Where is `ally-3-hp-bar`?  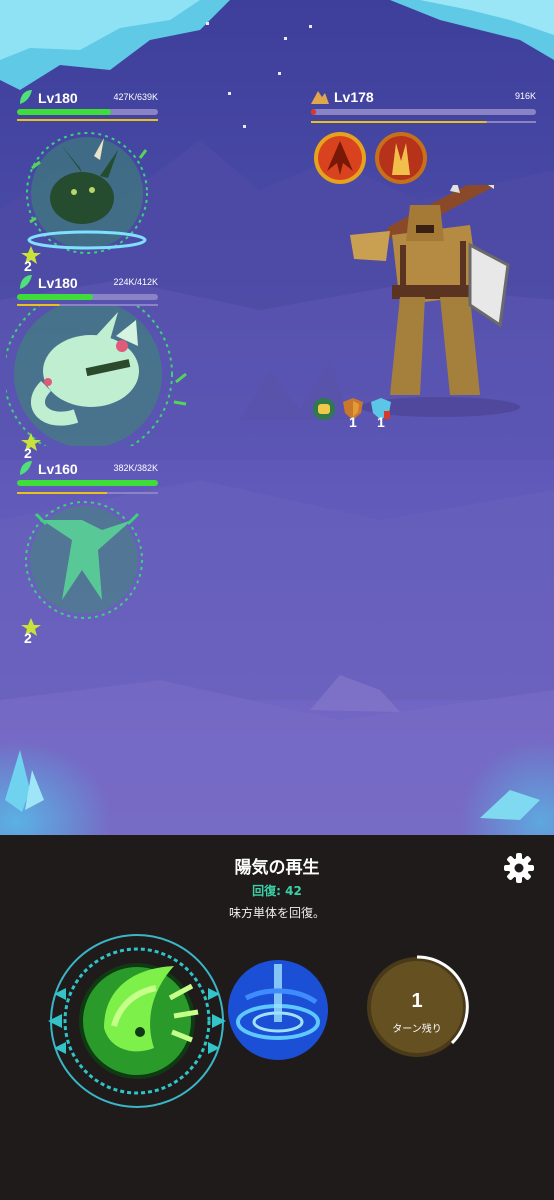 ally-3-hp-bar is located at coordinates (87, 483).